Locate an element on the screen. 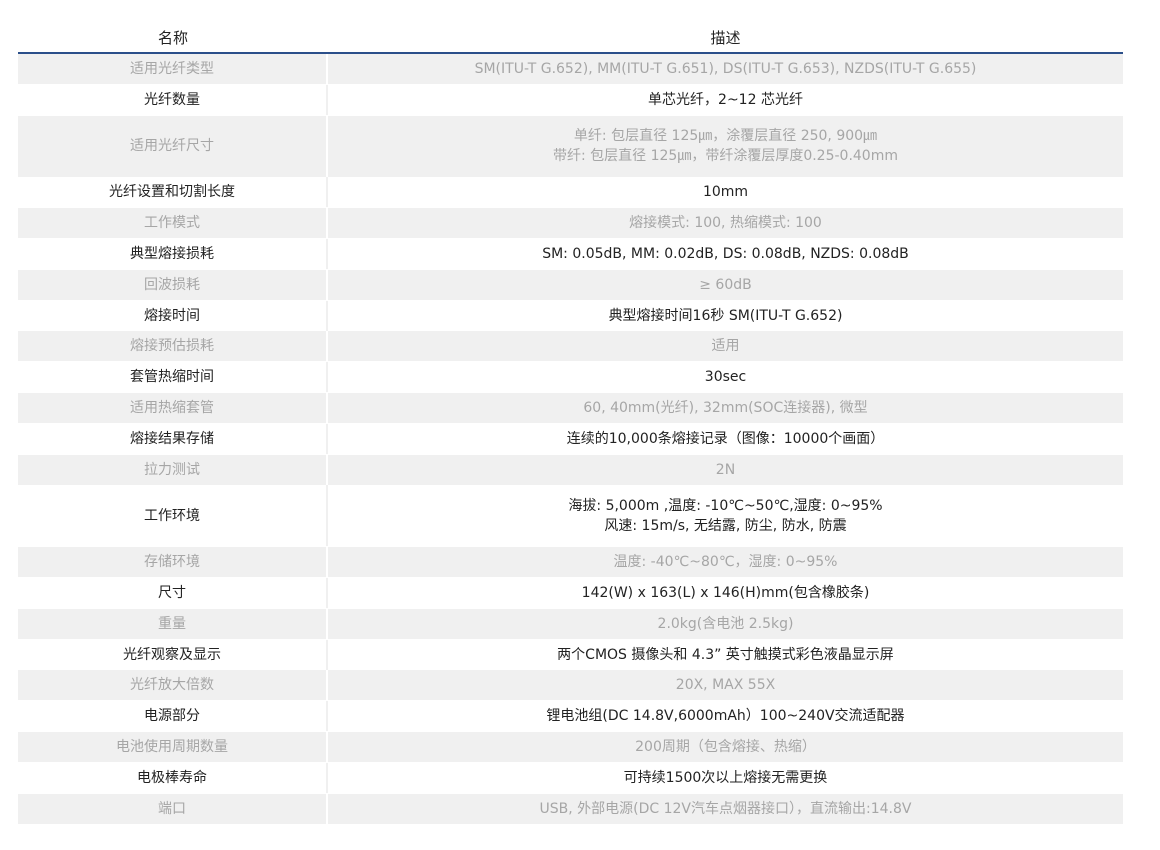 This screenshot has height=850, width=1160. table-row: 光纤设置和切割长度 10mm is located at coordinates (570, 192).